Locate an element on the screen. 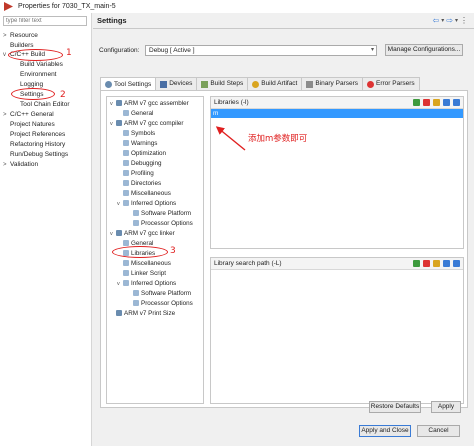 The height and width of the screenshot is (446, 474). tree-item-warnings: Warnings is located at coordinates (140, 143).